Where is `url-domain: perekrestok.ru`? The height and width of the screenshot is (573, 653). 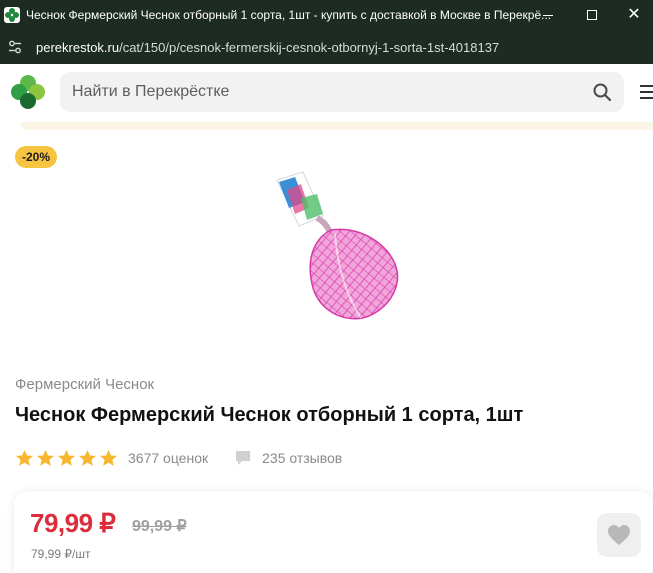
url-domain: perekrestok.ru is located at coordinates (78, 47).